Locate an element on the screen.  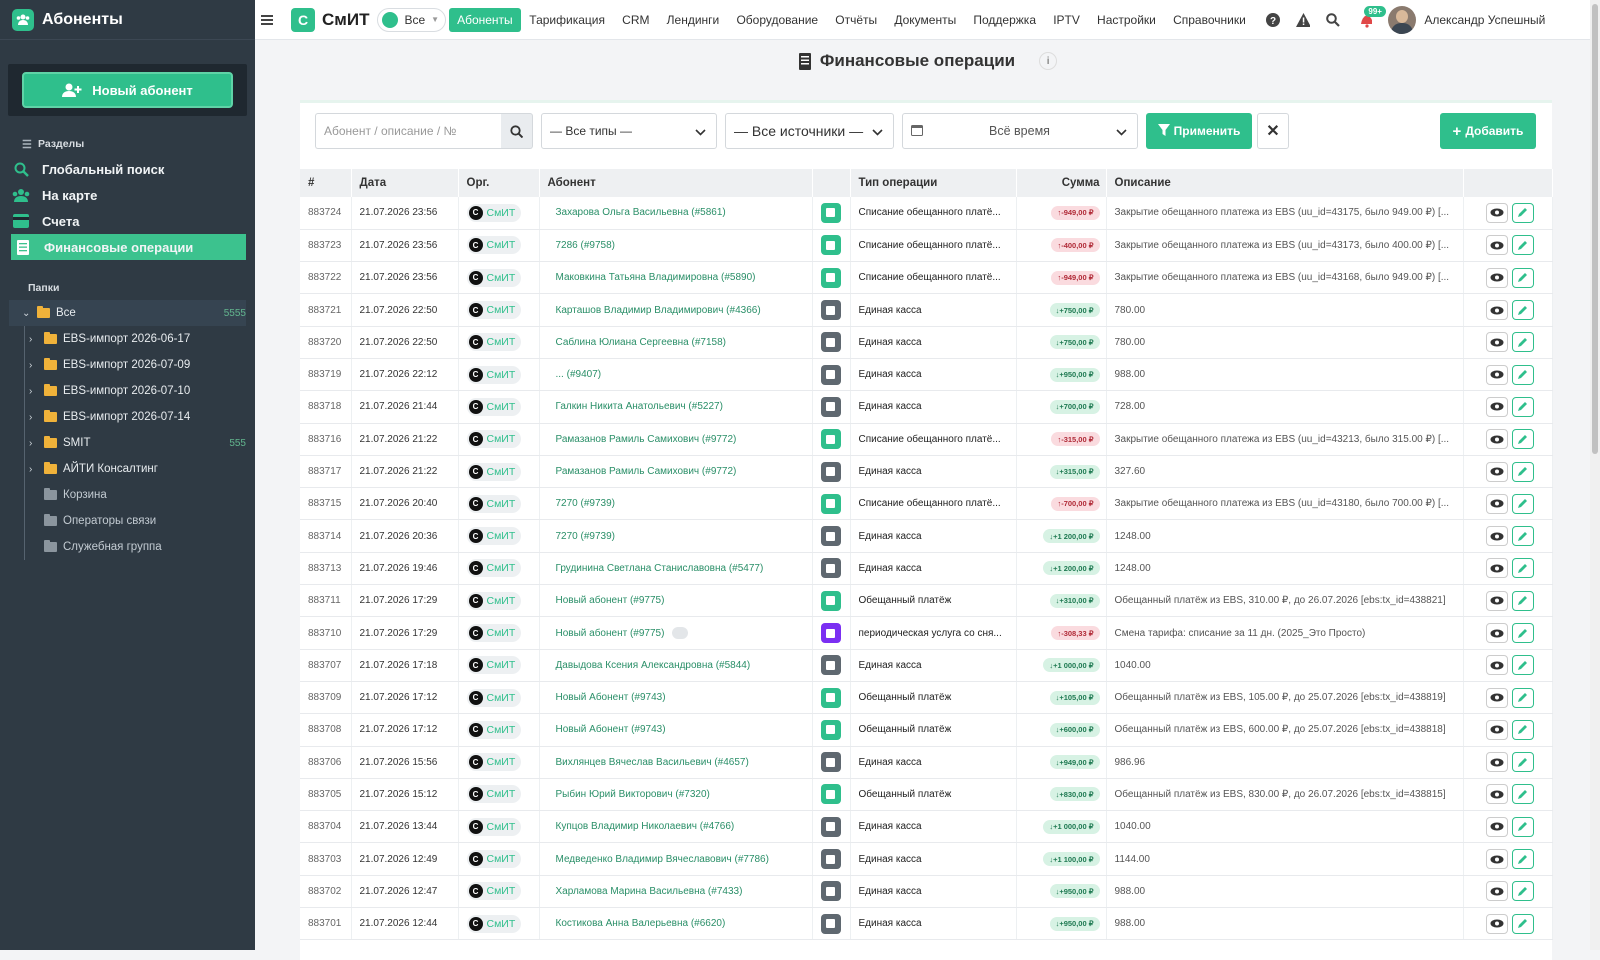
folder-item: ›EBS-импорт 2026-07-14 is located at coordinates (135, 417).